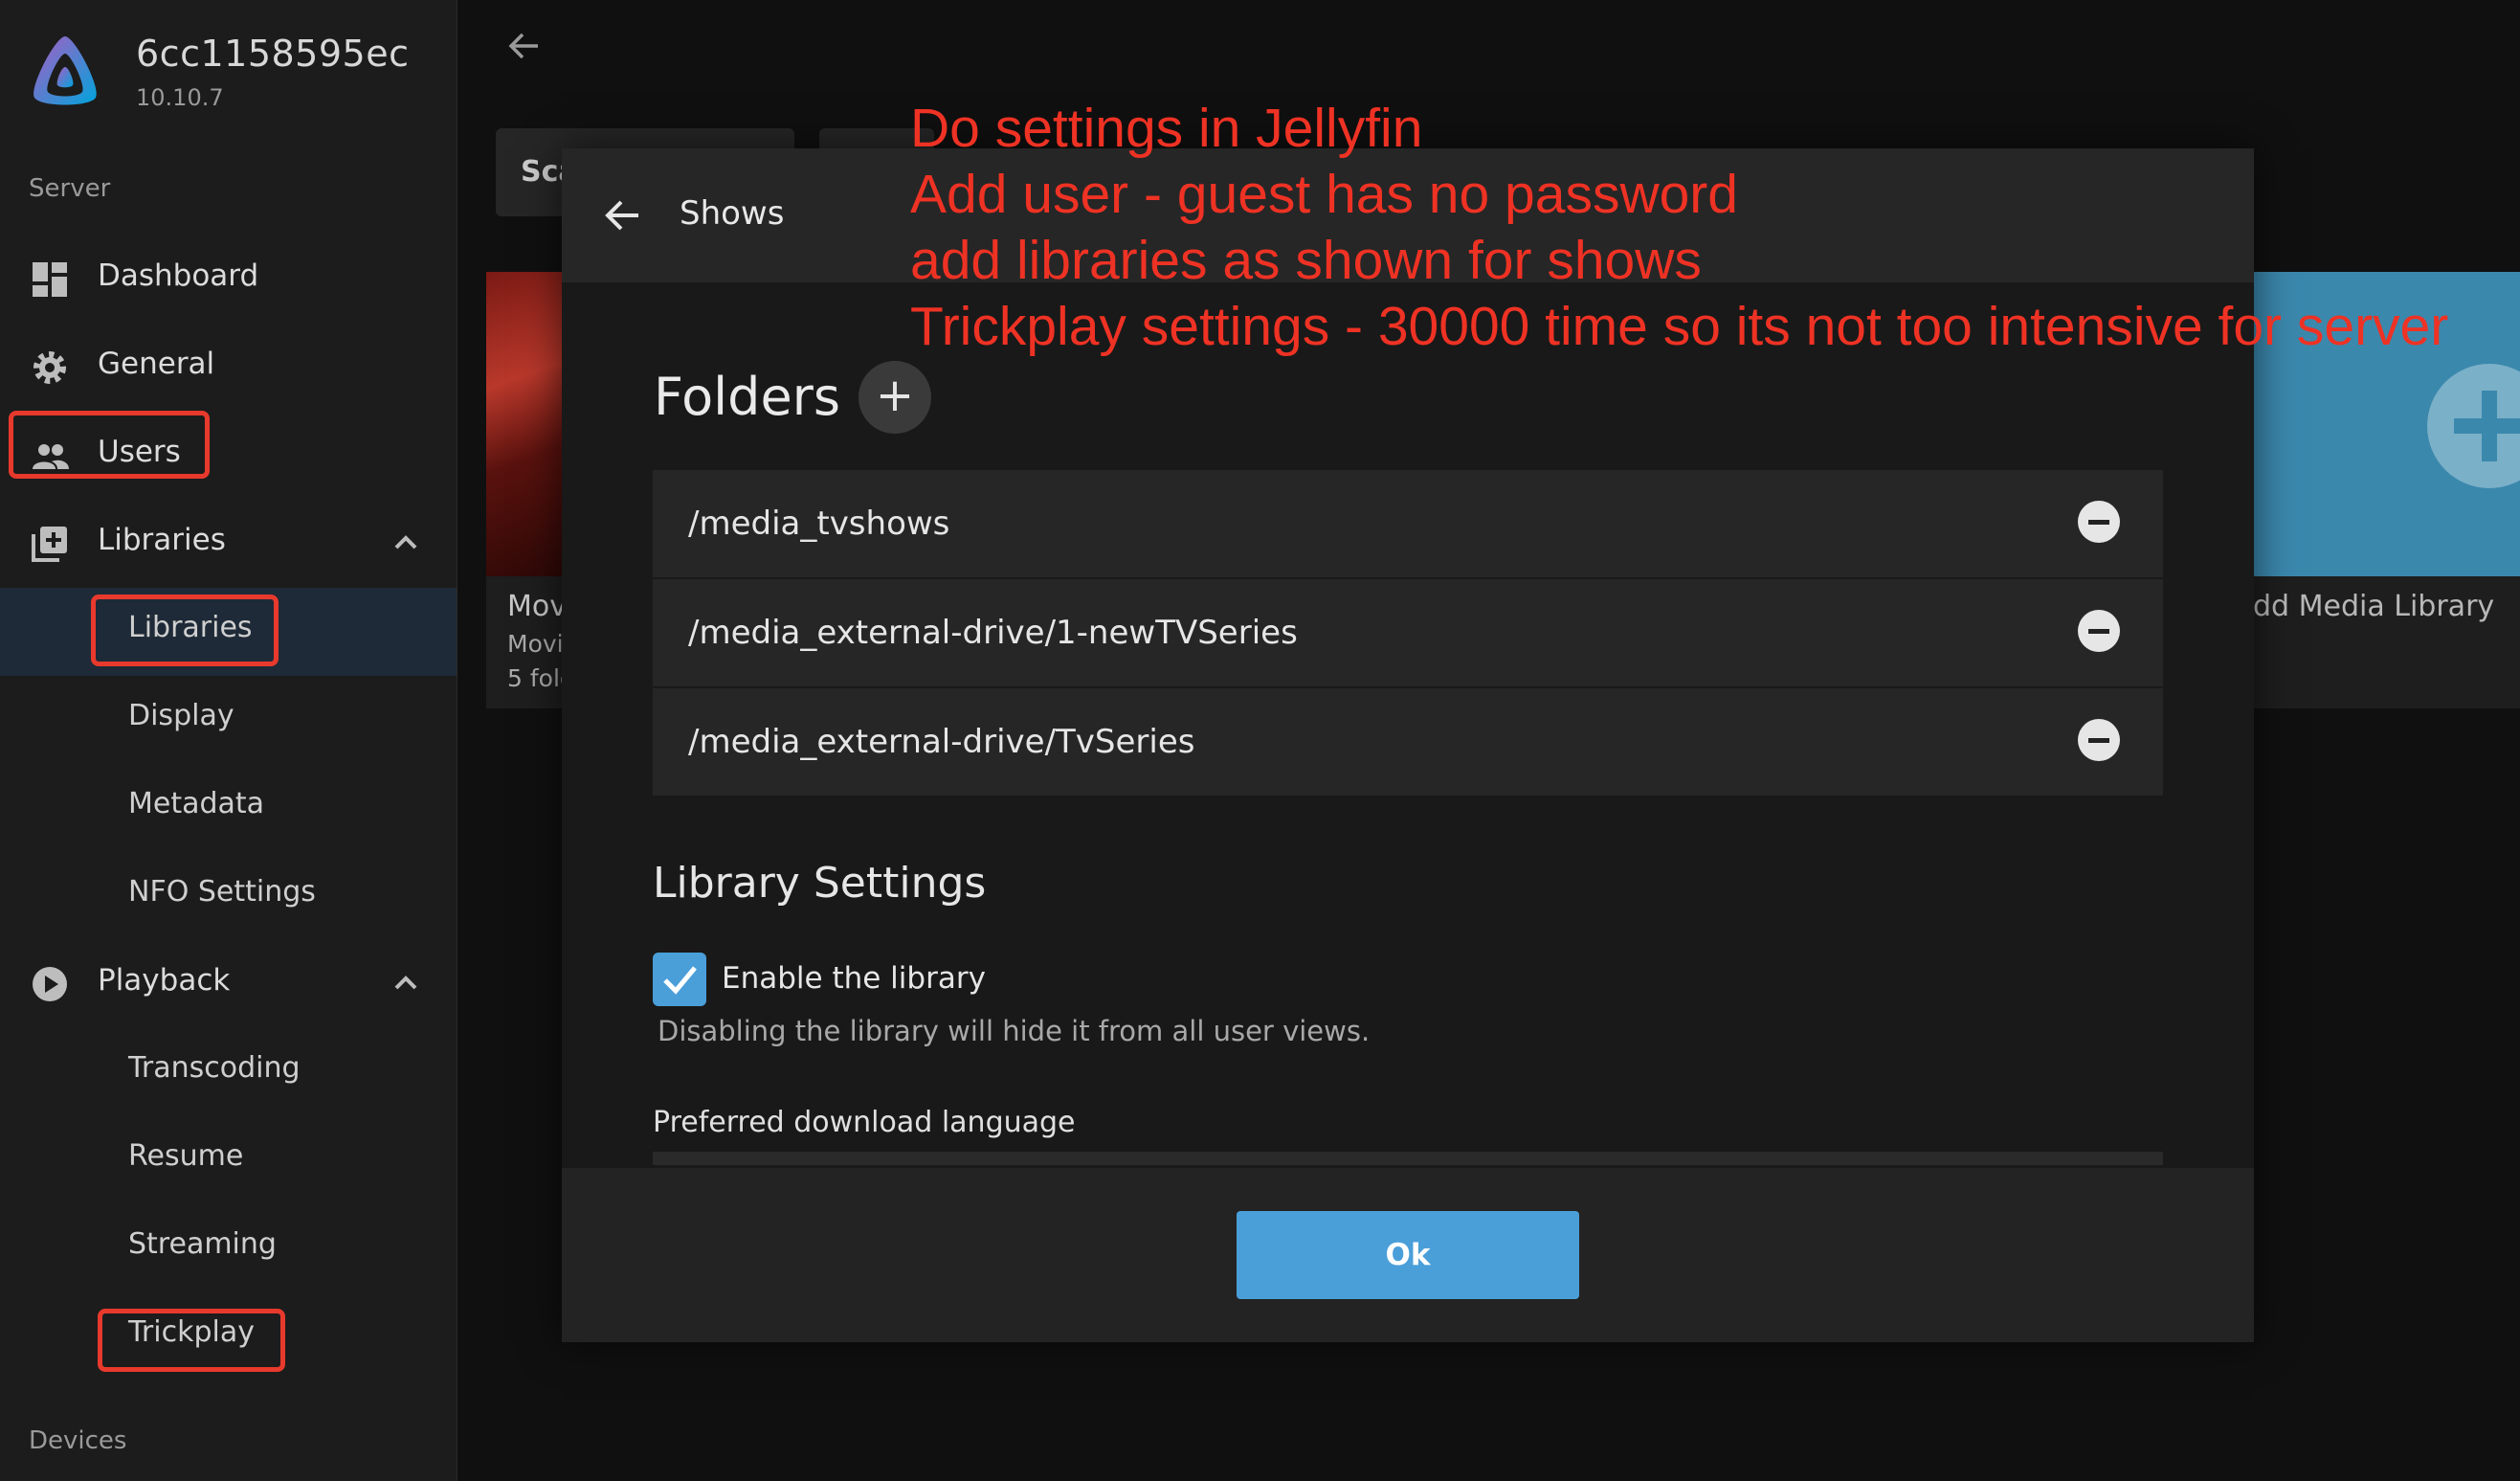 The image size is (2520, 1481). I want to click on annotation-box-libraries, so click(185, 630).